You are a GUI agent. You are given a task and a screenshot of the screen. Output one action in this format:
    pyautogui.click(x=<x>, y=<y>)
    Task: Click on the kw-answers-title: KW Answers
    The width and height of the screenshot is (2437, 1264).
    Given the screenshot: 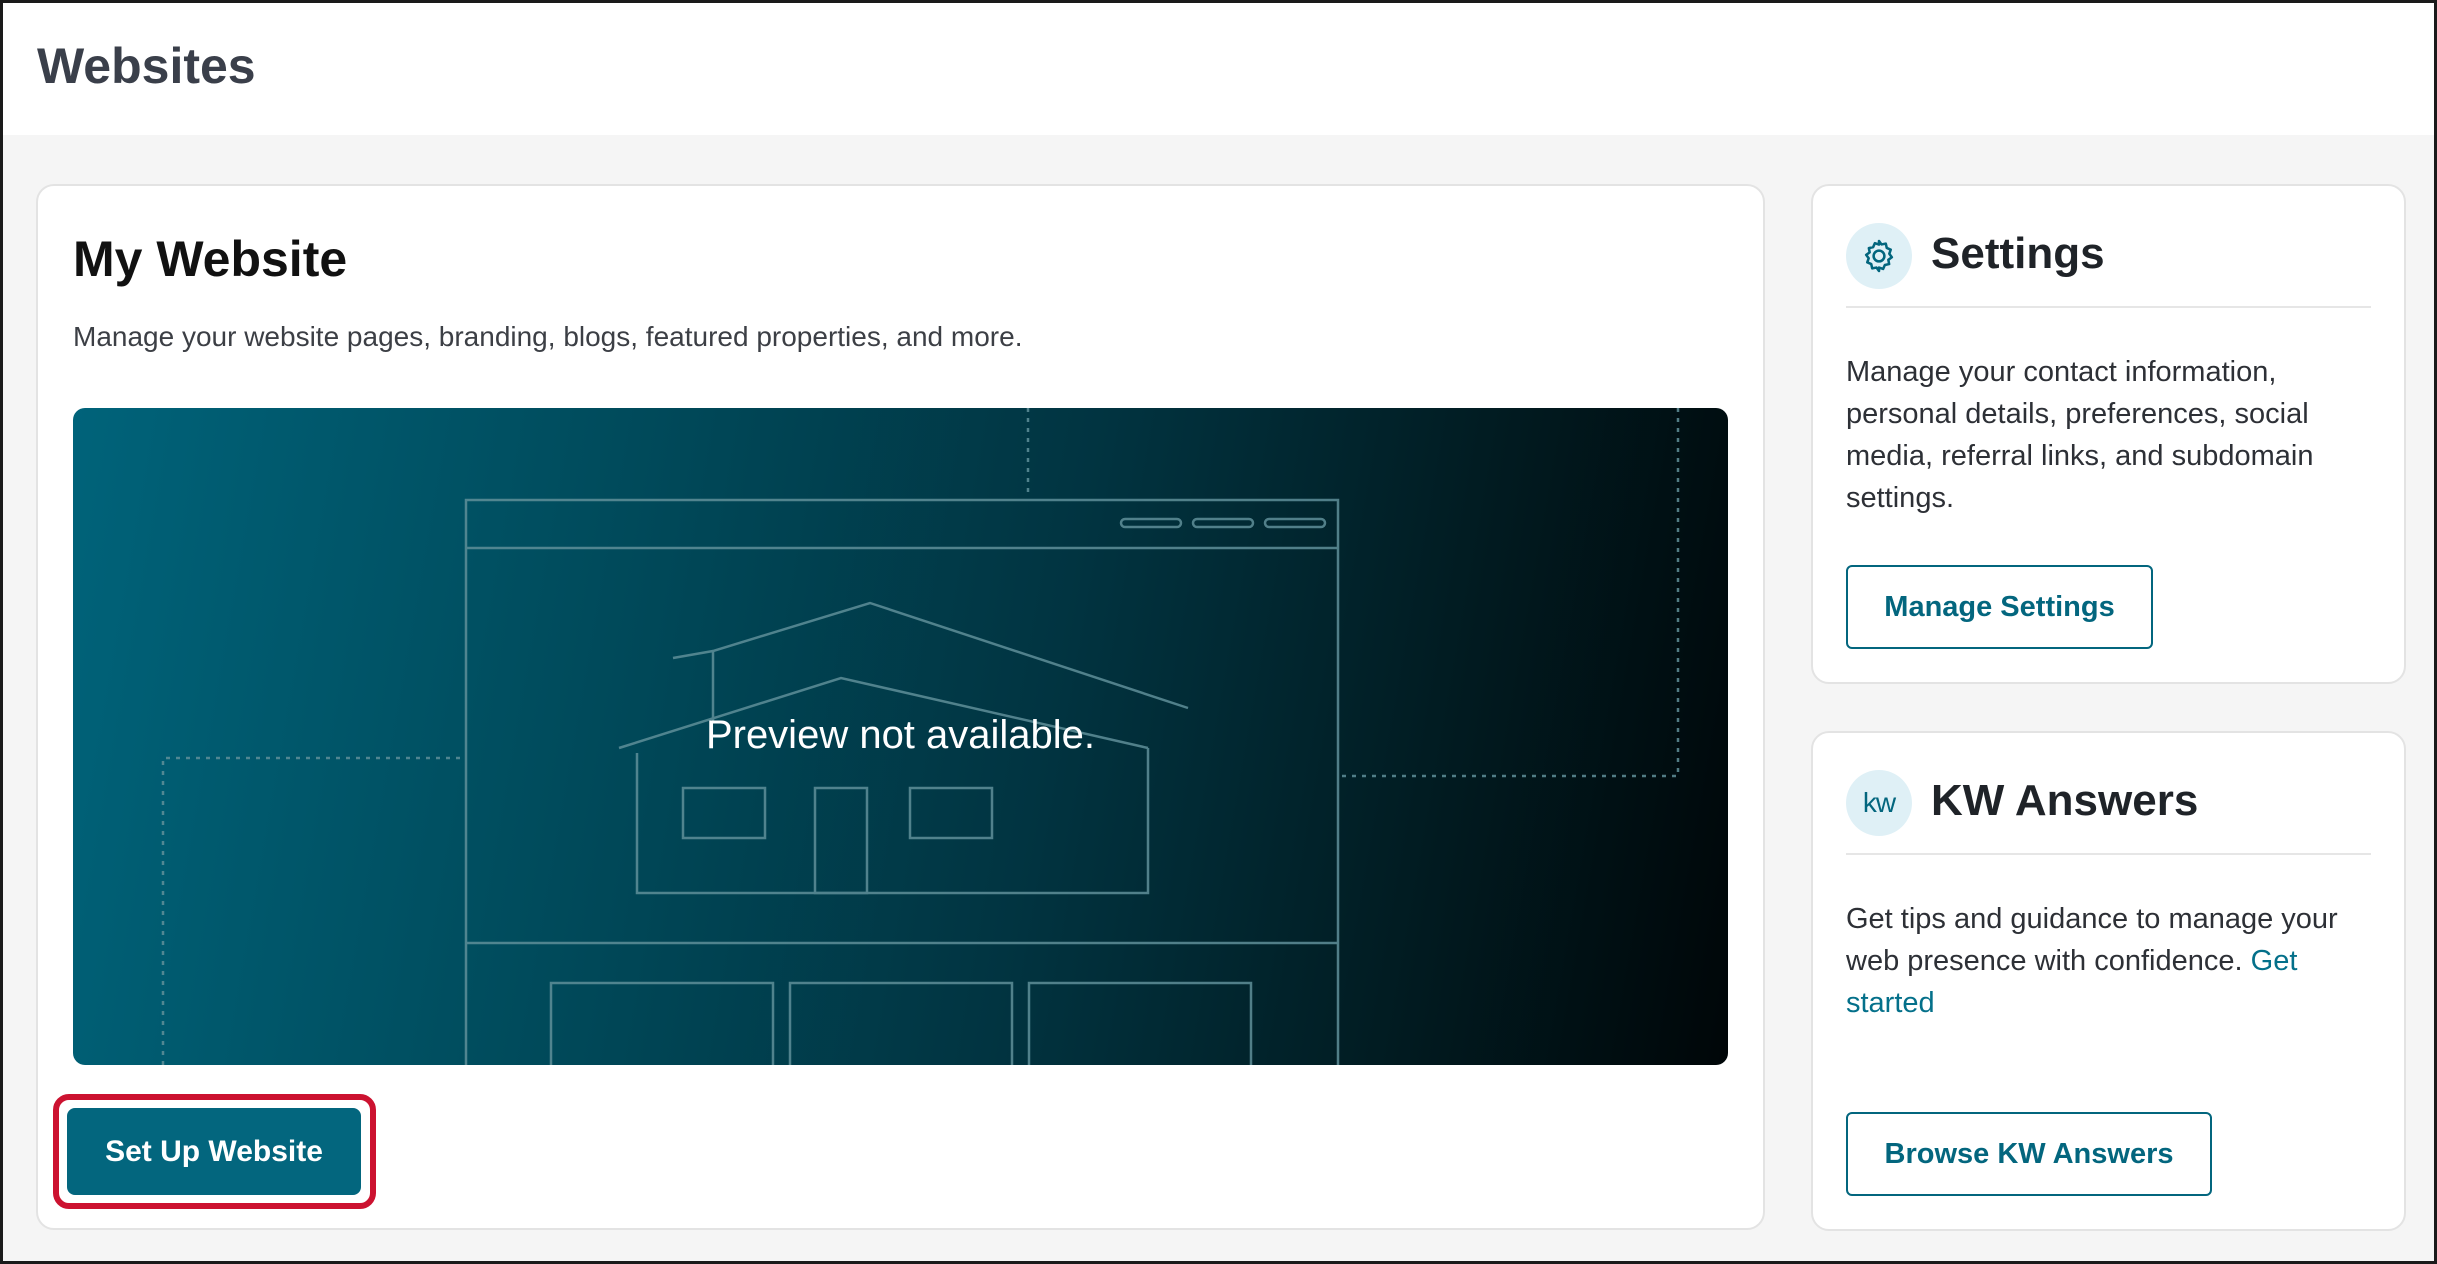 What is the action you would take?
    pyautogui.click(x=2065, y=800)
    